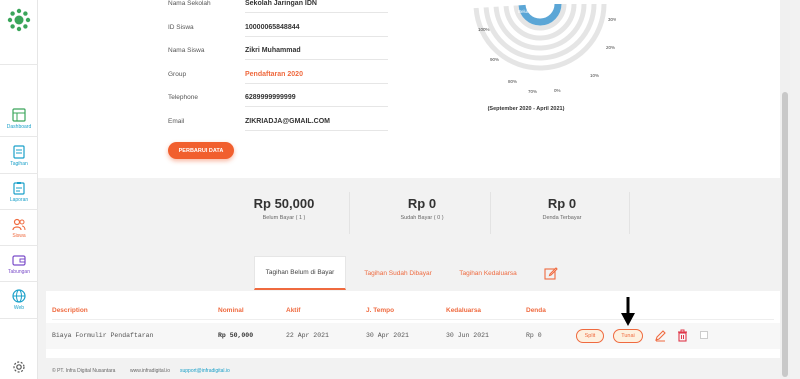 The width and height of the screenshot is (800, 379). What do you see at coordinates (534, 335) in the screenshot?
I see `cell-fine: Rp 0` at bounding box center [534, 335].